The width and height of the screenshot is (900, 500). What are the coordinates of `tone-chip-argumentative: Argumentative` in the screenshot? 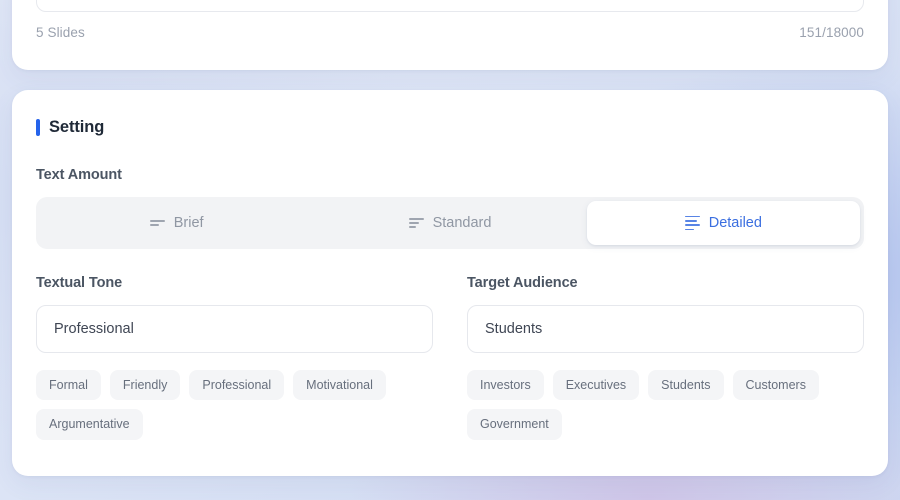 It's located at (89, 424).